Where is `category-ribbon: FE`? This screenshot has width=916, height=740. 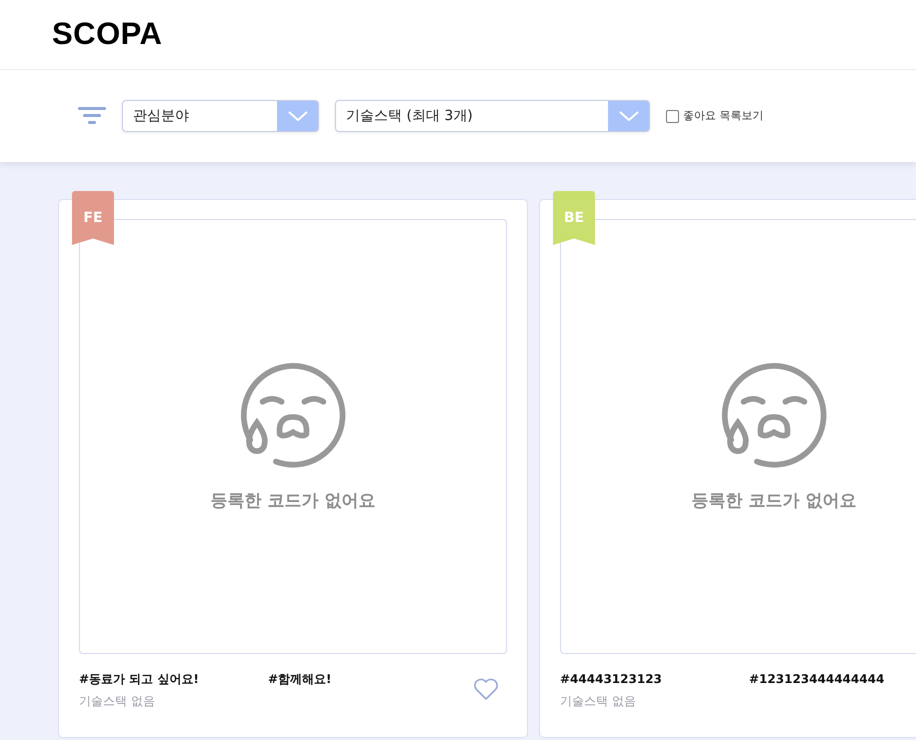 category-ribbon: FE is located at coordinates (93, 218).